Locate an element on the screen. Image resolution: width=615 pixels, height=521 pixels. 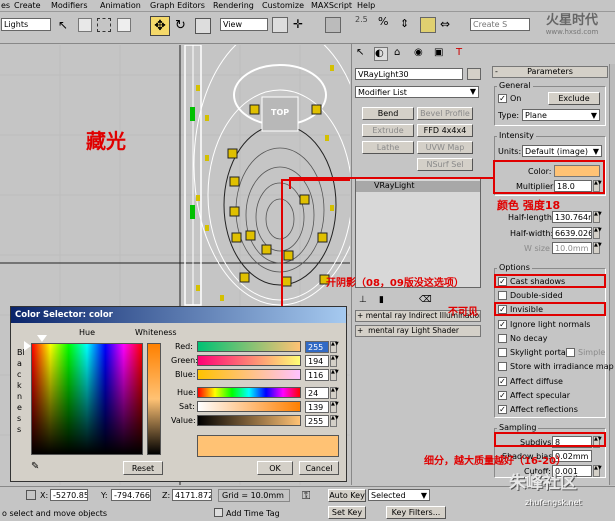
value-spinner: ▲▼ is located at coordinates (334, 421).